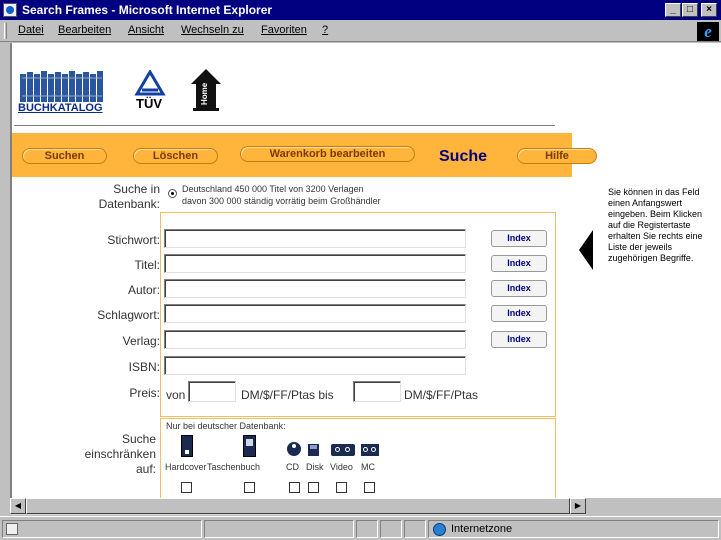  What do you see at coordinates (690, 10) in the screenshot?
I see `maximize-button: □` at bounding box center [690, 10].